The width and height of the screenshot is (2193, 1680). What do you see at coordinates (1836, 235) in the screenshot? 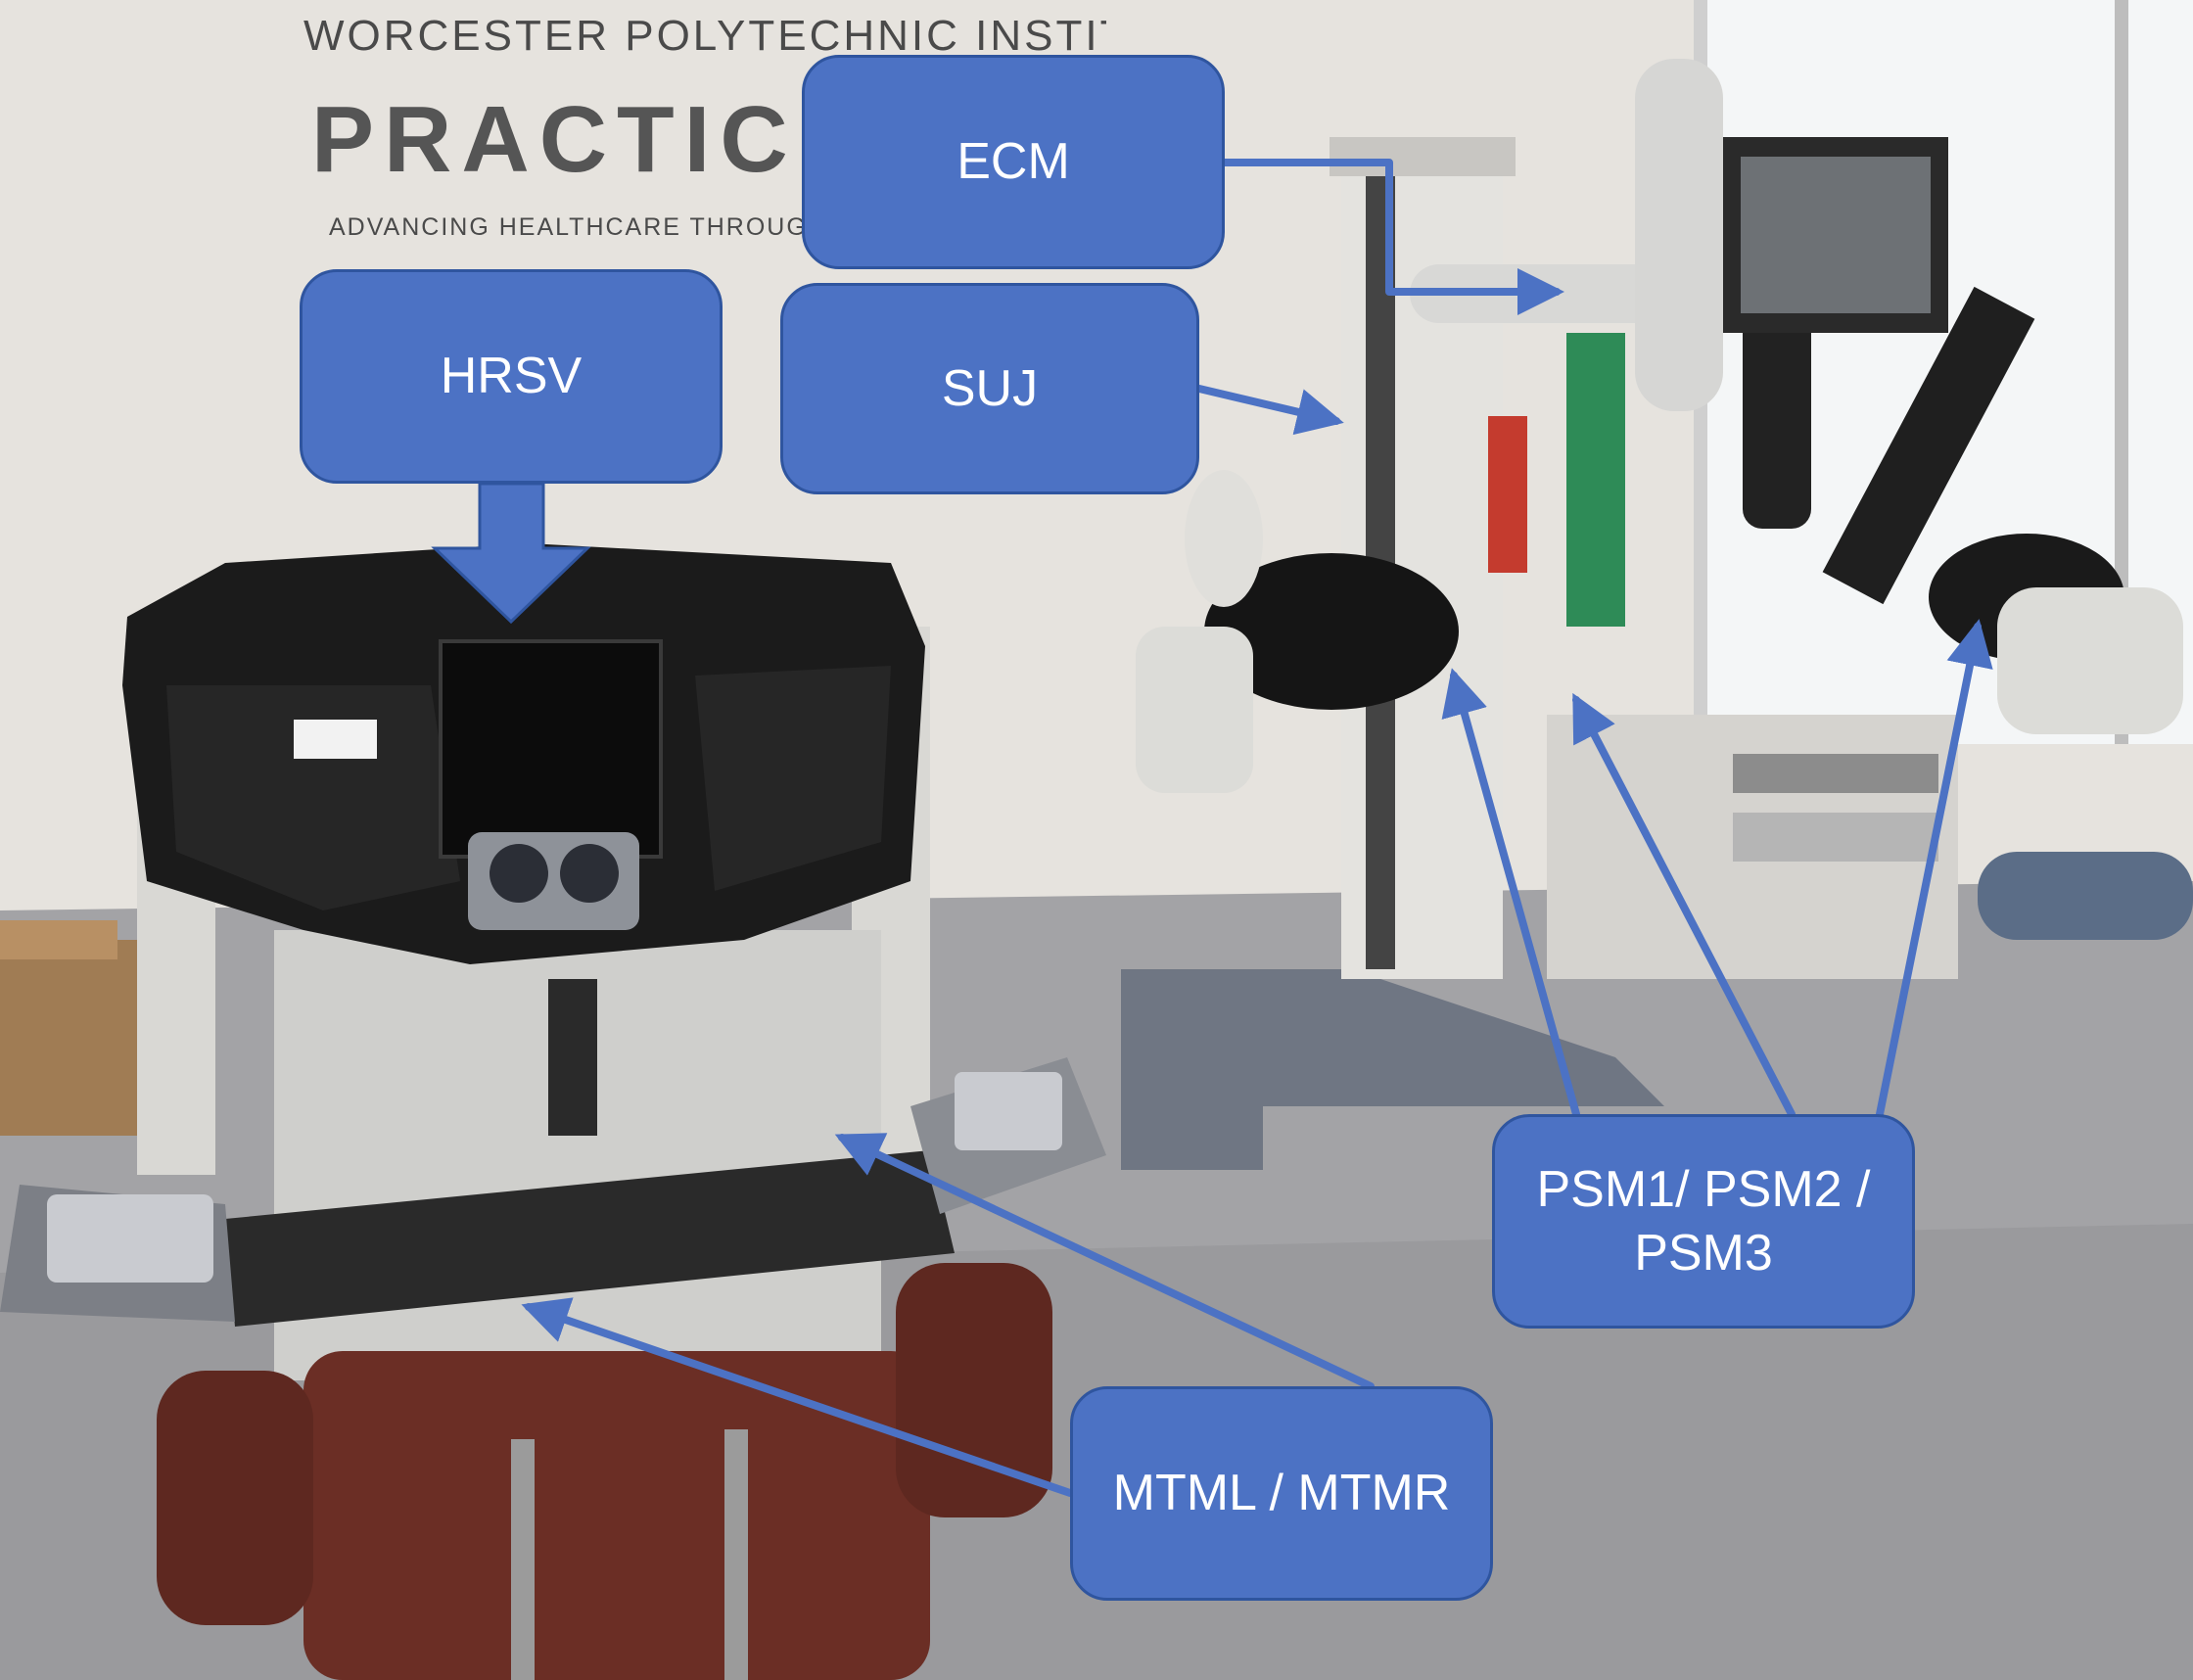
I see `monitor-screen` at bounding box center [1836, 235].